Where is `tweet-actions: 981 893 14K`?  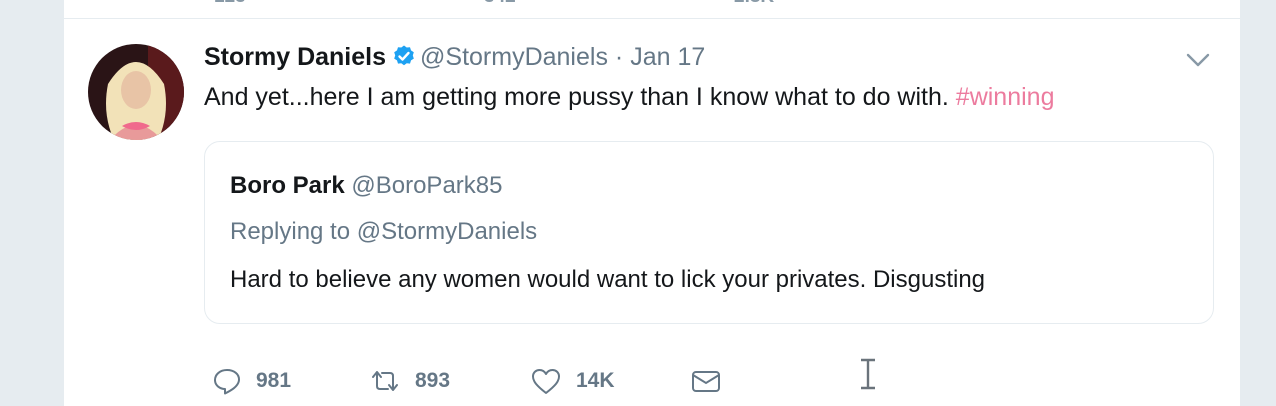
tweet-actions: 981 893 14K is located at coordinates (562, 384).